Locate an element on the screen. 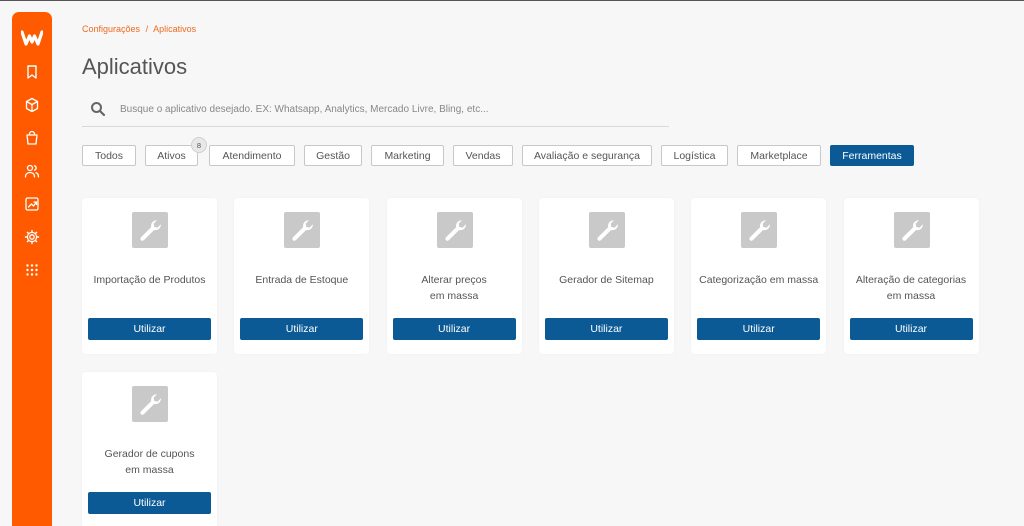 The height and width of the screenshot is (526, 1024). filter-chip-label: Todos is located at coordinates (109, 155).